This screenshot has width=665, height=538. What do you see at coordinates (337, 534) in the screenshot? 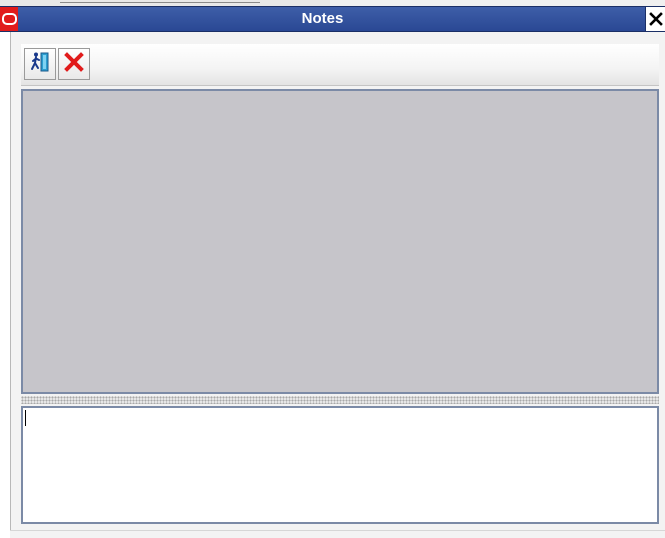
I see `window-bottom-edge` at bounding box center [337, 534].